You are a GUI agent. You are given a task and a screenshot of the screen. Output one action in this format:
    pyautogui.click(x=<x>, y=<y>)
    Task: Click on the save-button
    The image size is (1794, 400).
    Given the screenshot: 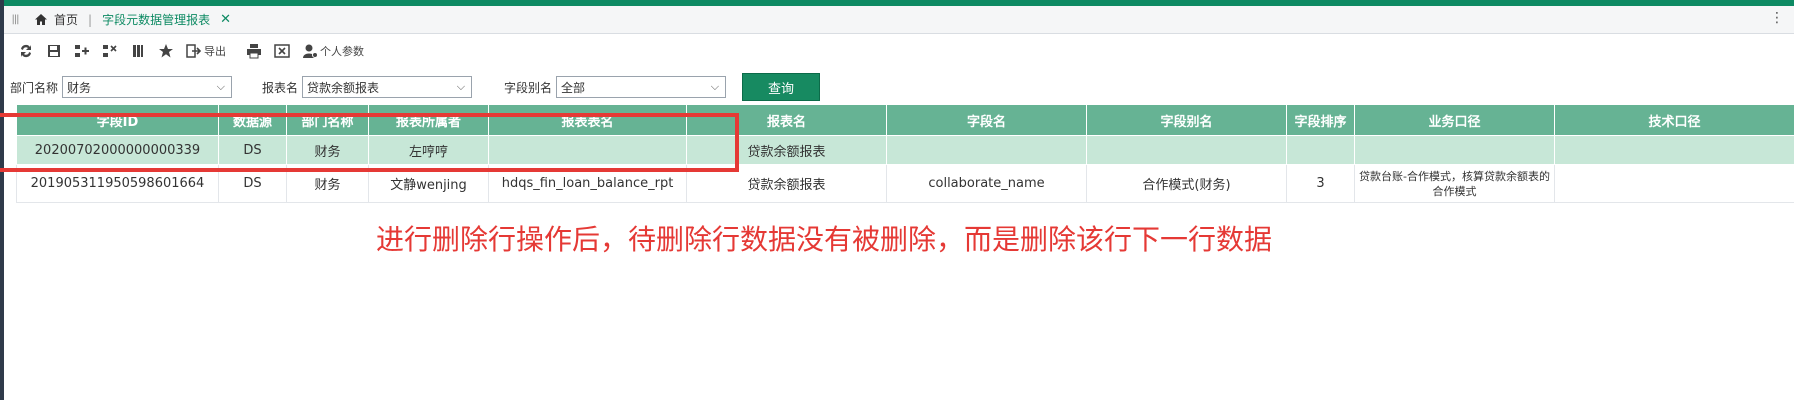 What is the action you would take?
    pyautogui.click(x=54, y=51)
    